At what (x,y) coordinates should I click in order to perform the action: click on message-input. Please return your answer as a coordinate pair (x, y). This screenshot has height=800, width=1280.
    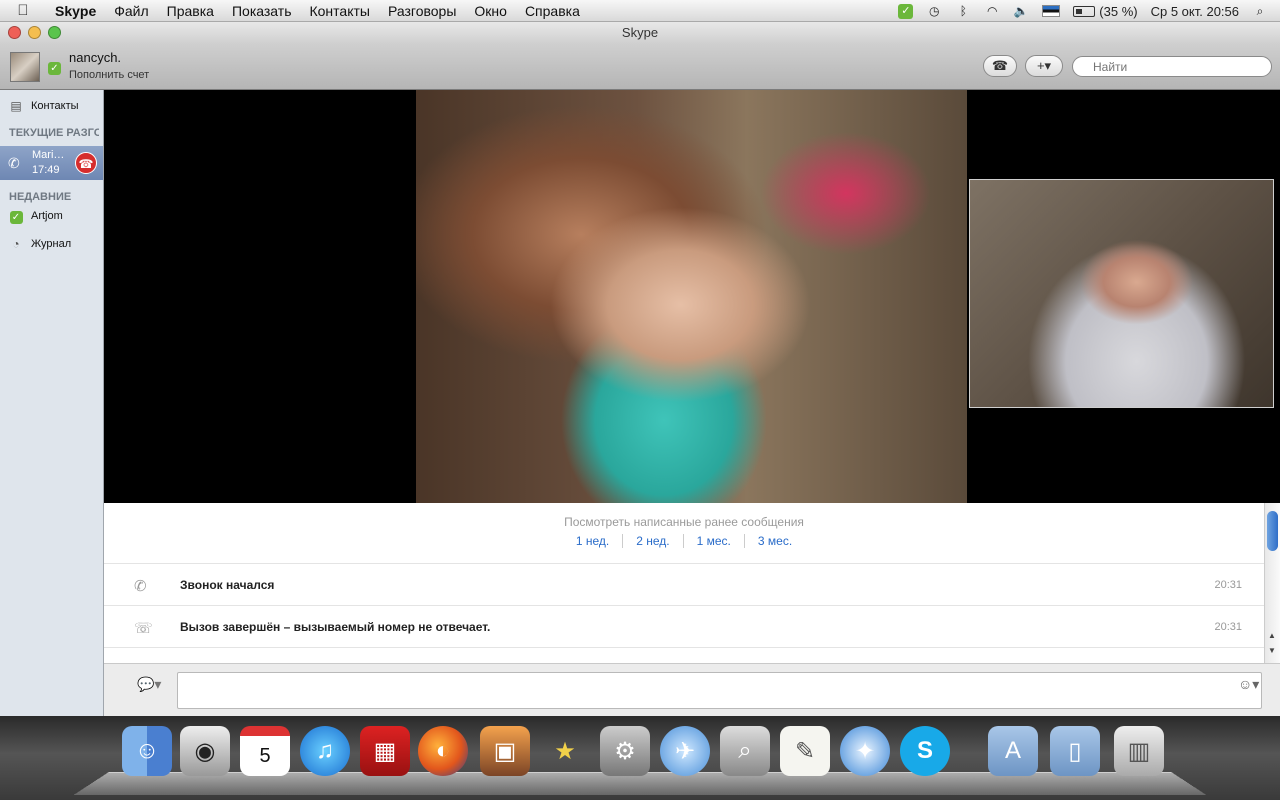
    Looking at the image, I should click on (719, 690).